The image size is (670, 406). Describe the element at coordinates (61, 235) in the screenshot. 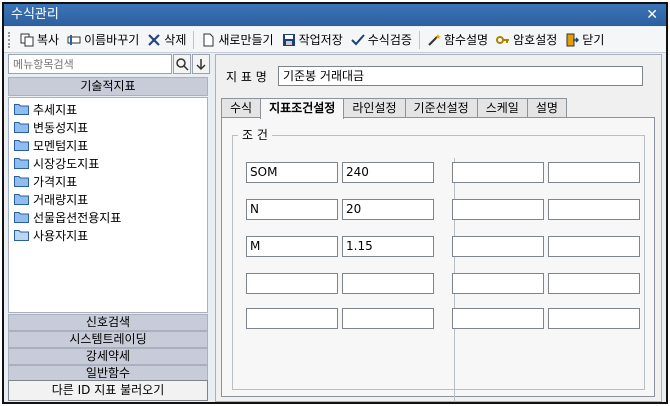

I see `tree-item-label: 사용자지표` at that location.